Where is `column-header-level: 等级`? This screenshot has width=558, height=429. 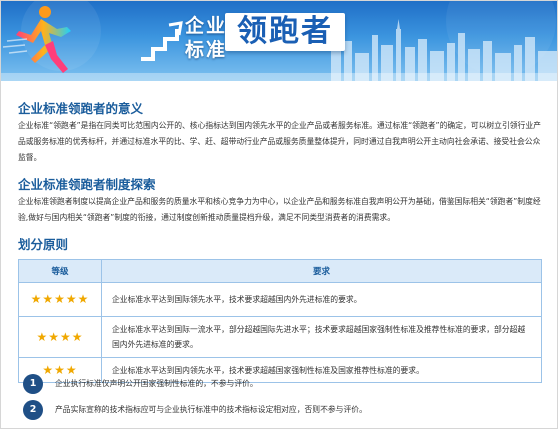
column-header-level: 等级 is located at coordinates (60, 271).